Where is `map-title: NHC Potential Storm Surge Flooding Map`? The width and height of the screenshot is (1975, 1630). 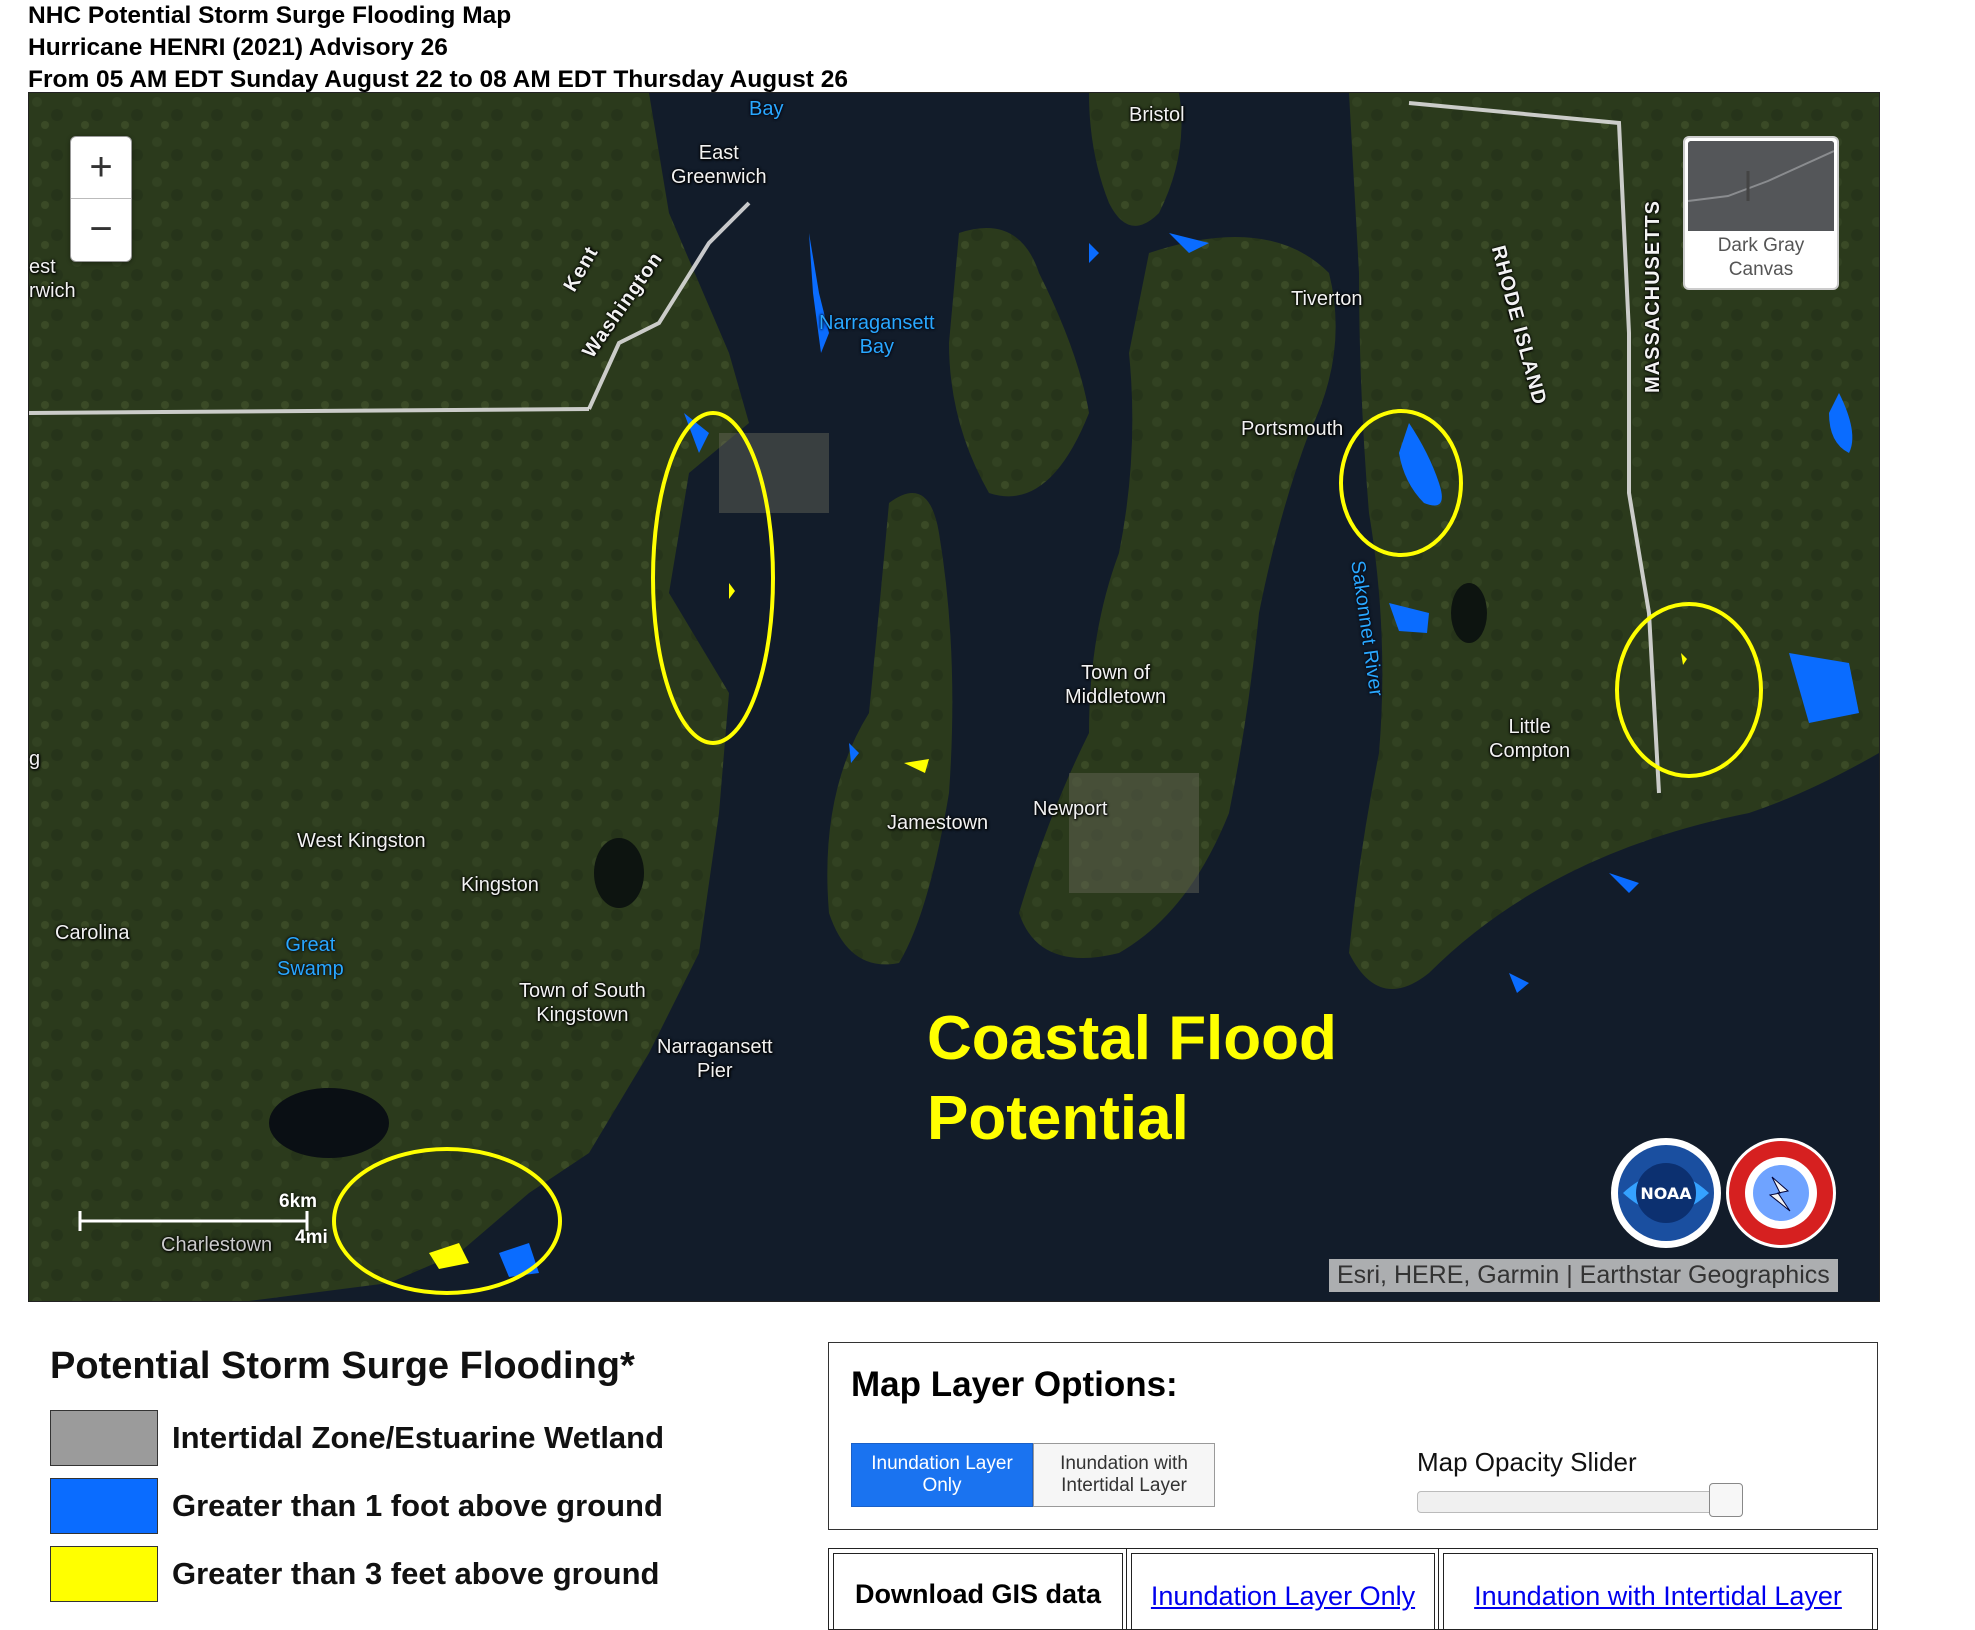 map-title: NHC Potential Storm Surge Flooding Map is located at coordinates (270, 15).